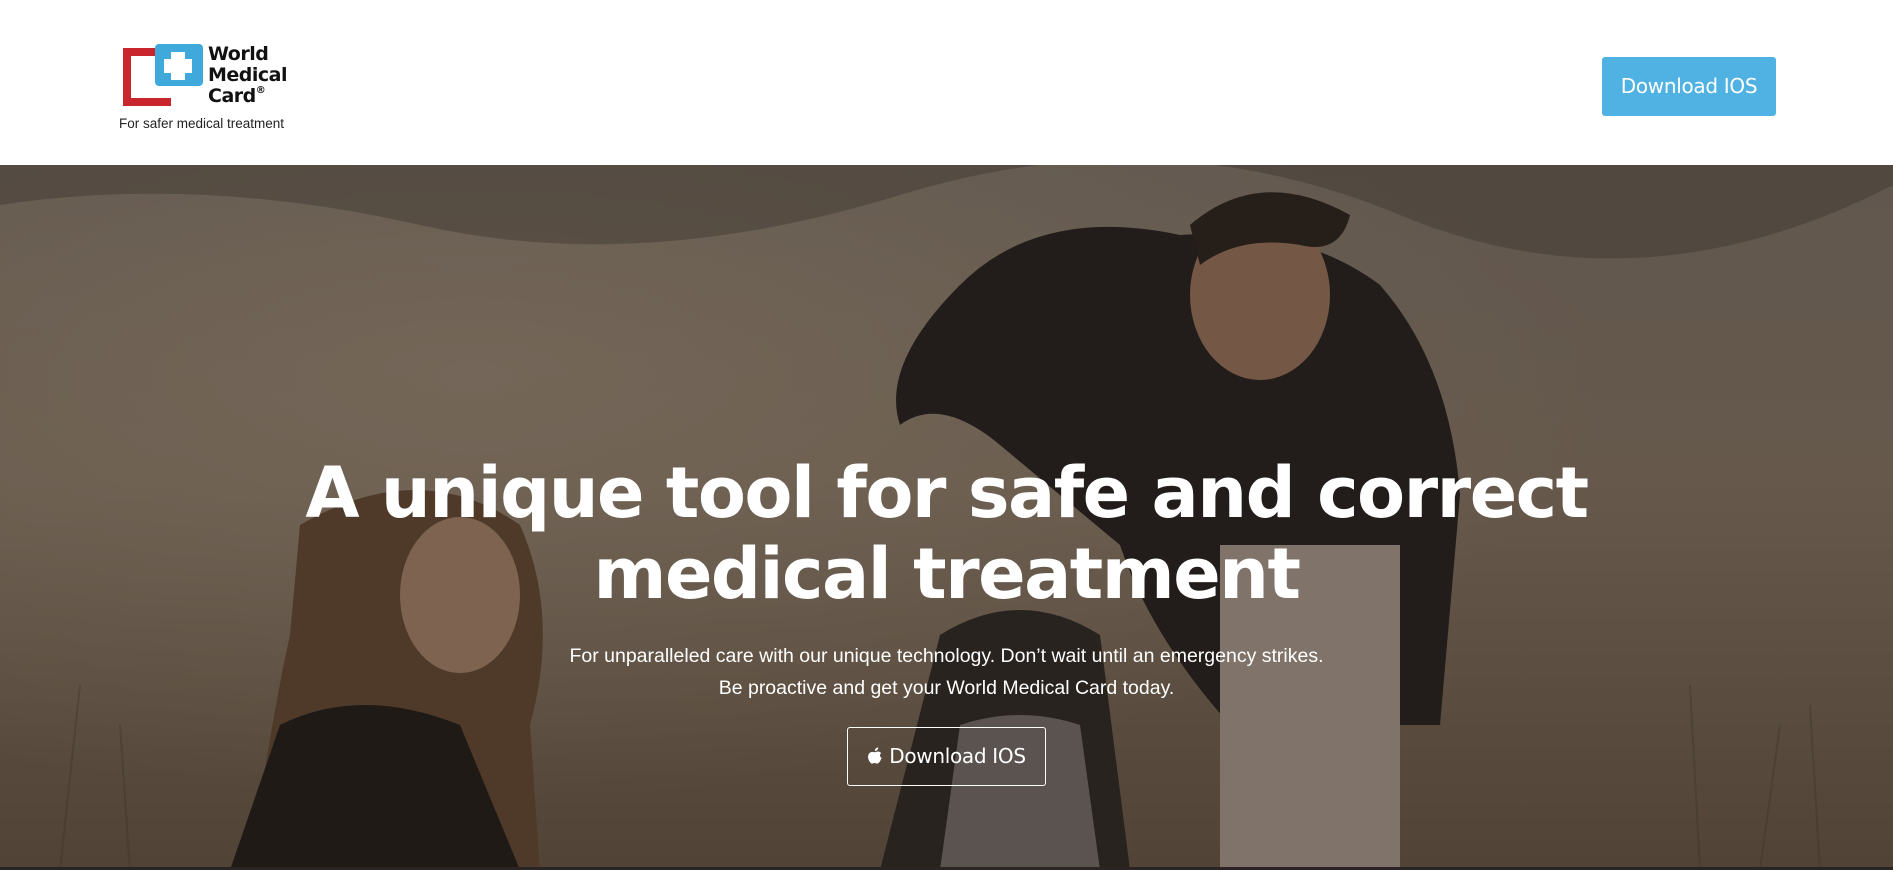  I want to click on logo-tagline: For safer medical treatment, so click(202, 123).